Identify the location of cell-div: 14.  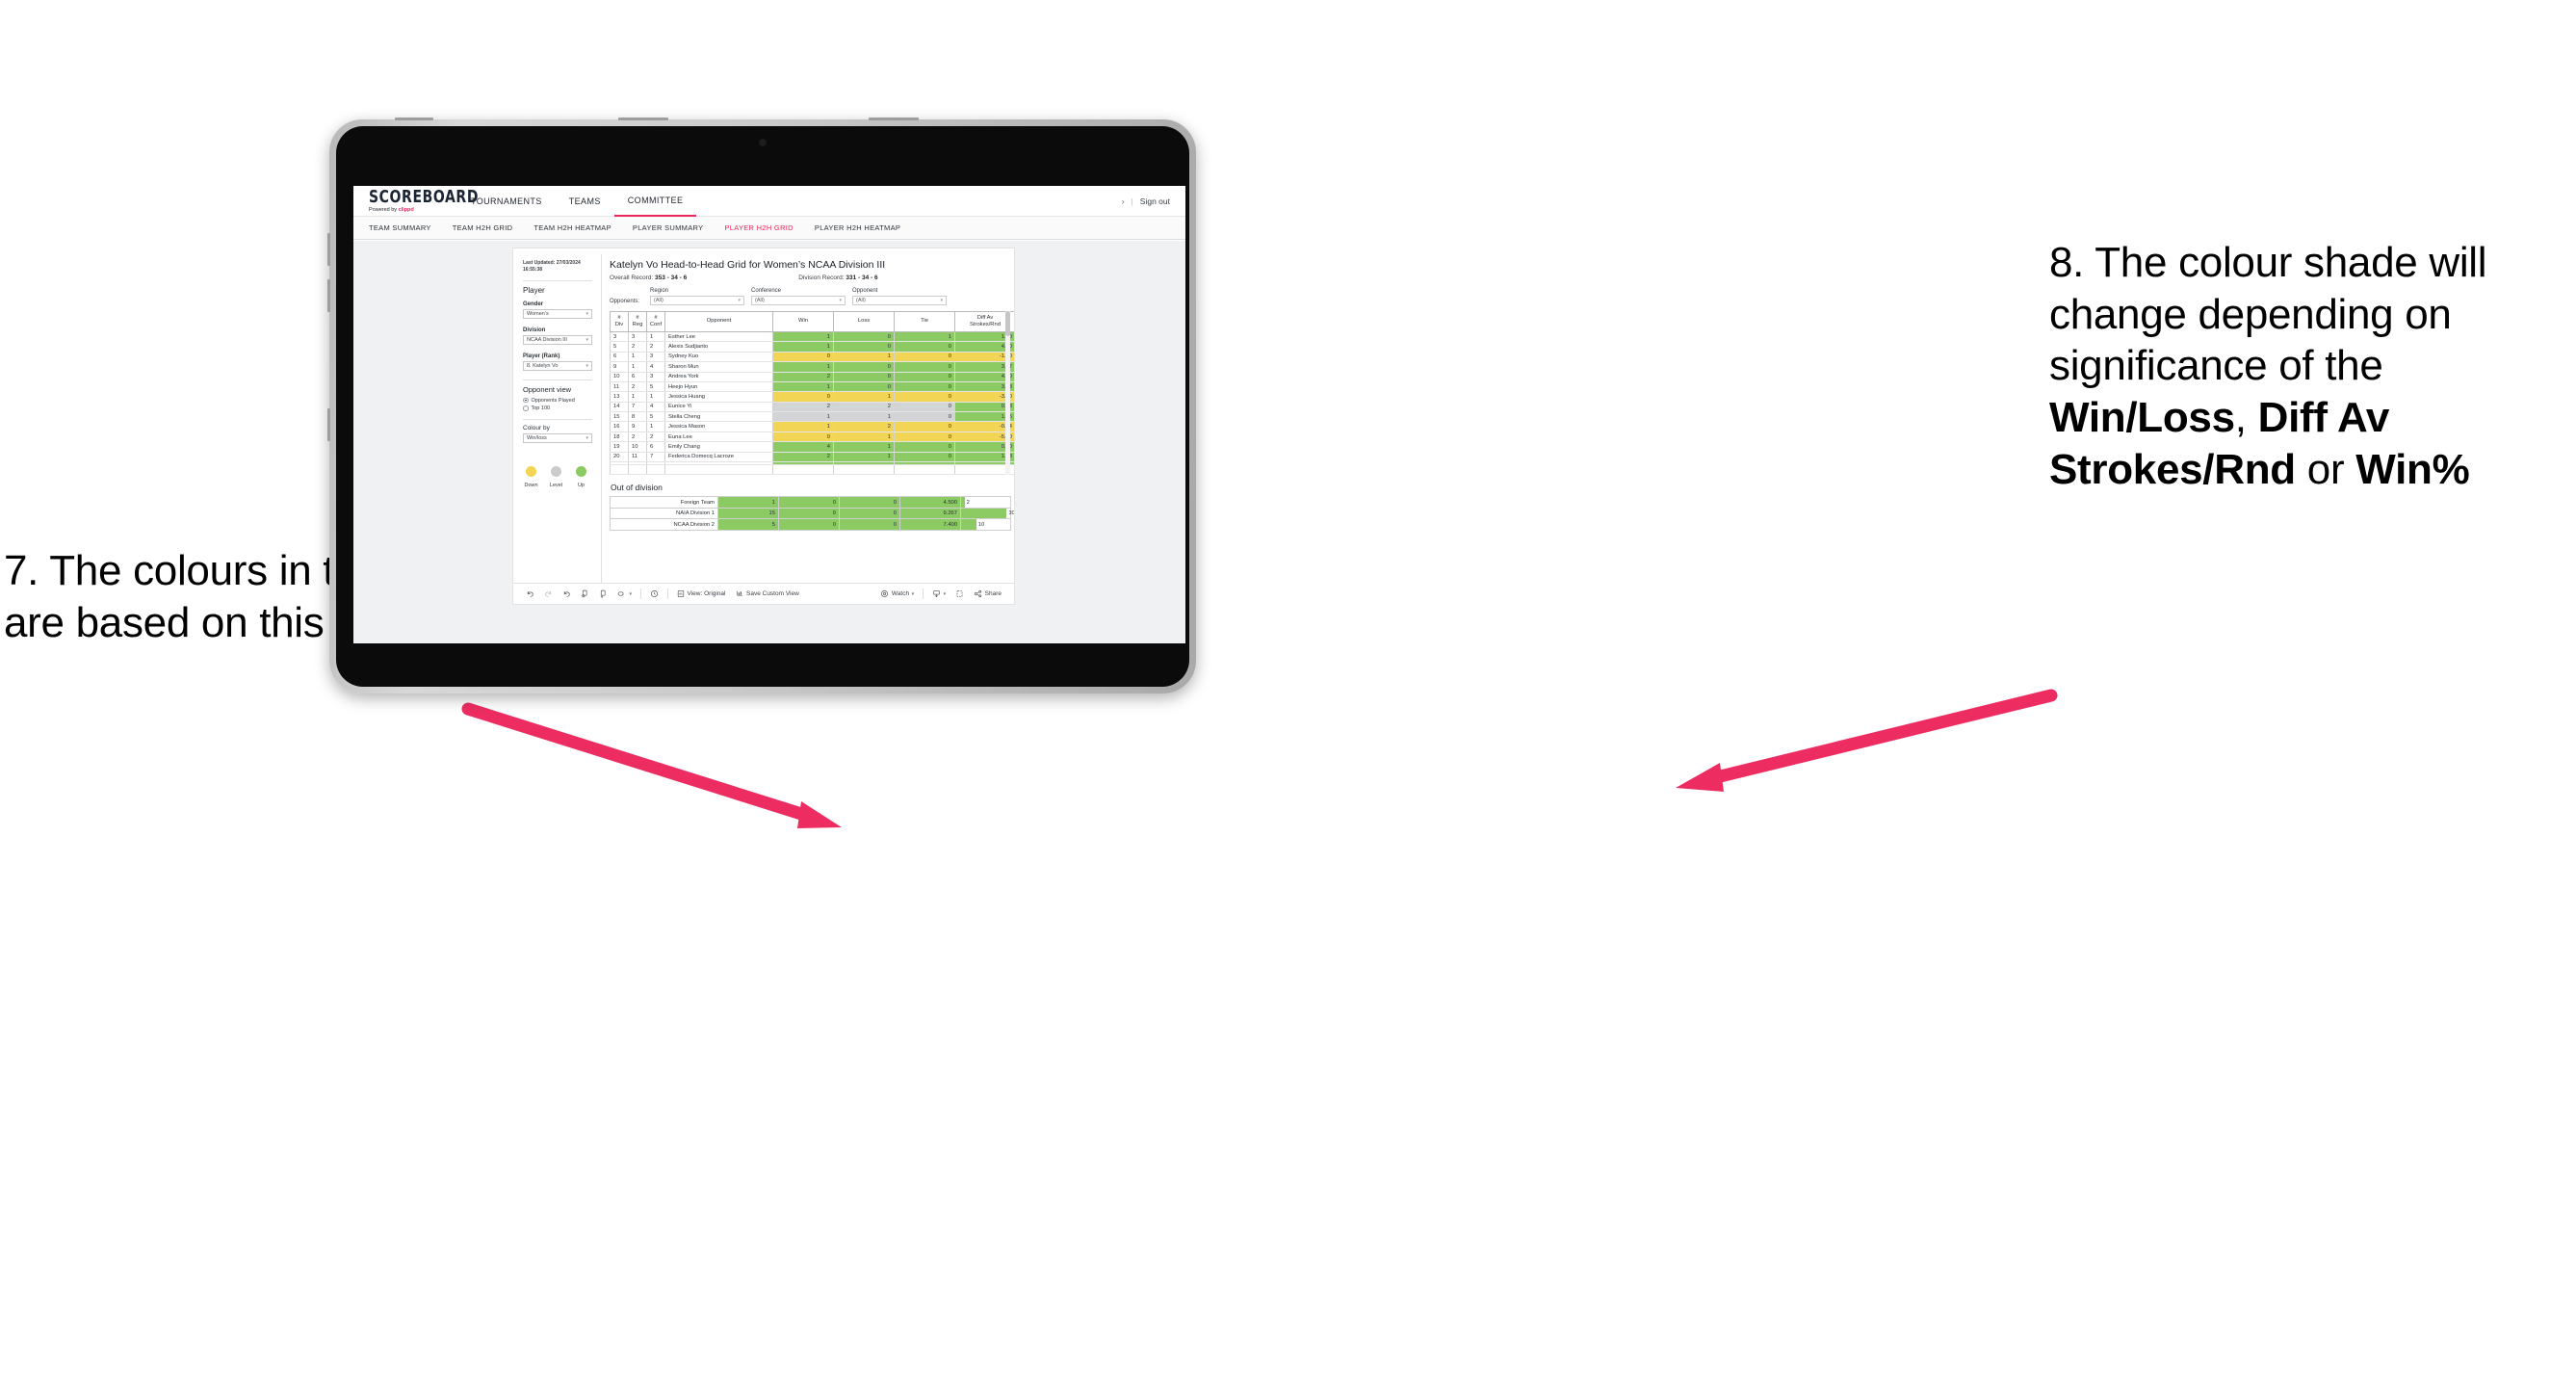
(619, 407).